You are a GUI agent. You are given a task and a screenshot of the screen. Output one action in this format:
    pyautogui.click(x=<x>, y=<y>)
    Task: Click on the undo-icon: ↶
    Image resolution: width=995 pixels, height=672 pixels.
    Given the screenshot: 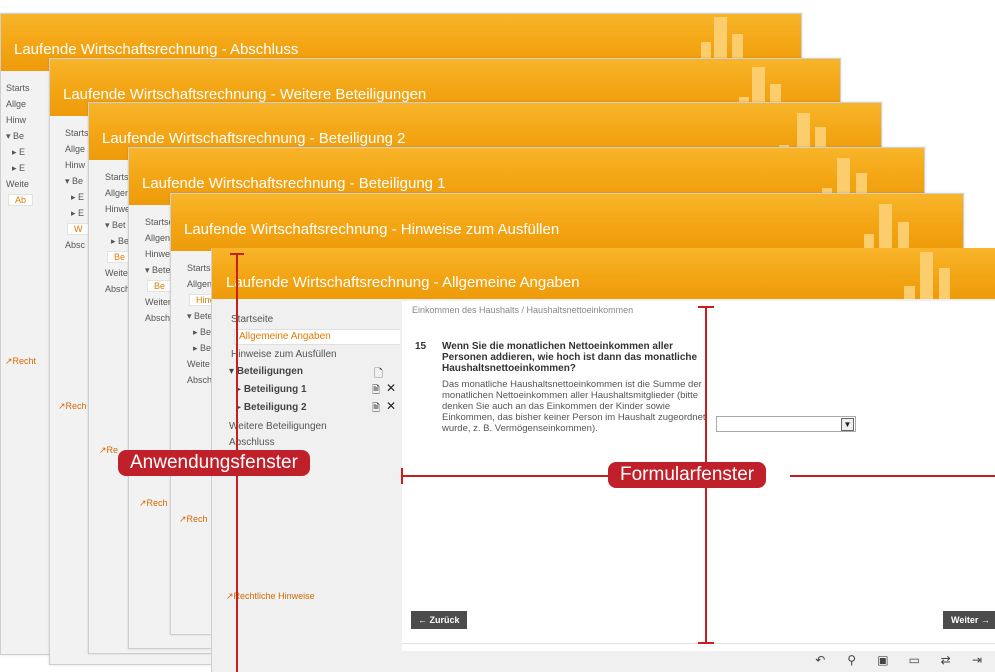 What is the action you would take?
    pyautogui.click(x=820, y=660)
    